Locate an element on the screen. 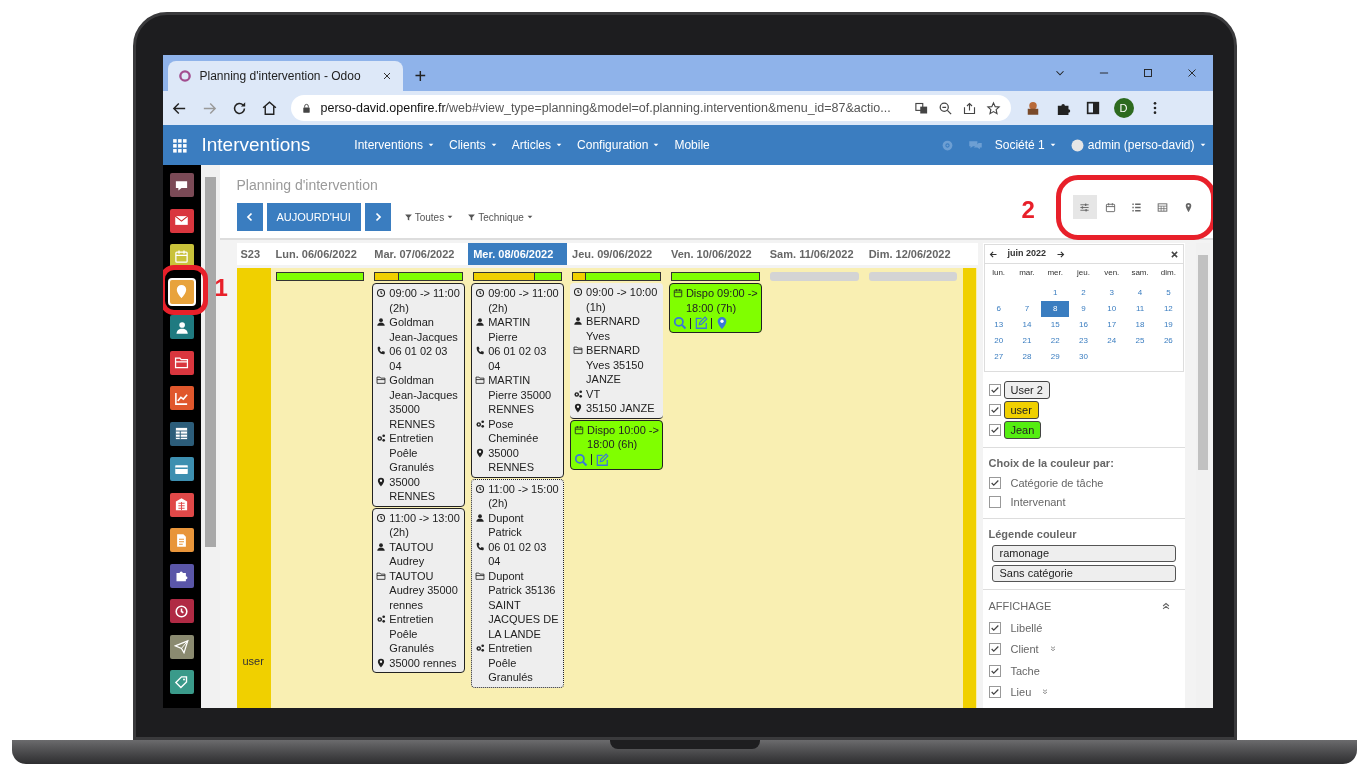 The image size is (1369, 776). date-cell: 6 is located at coordinates (998, 309).